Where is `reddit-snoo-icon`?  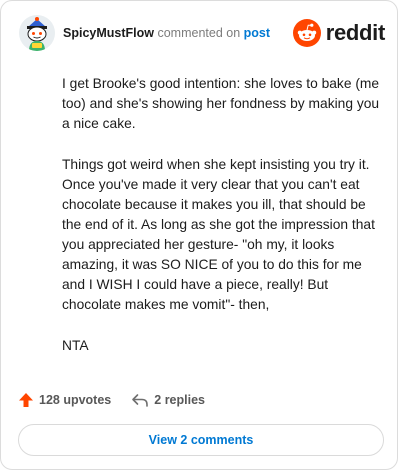 reddit-snoo-icon is located at coordinates (306, 33).